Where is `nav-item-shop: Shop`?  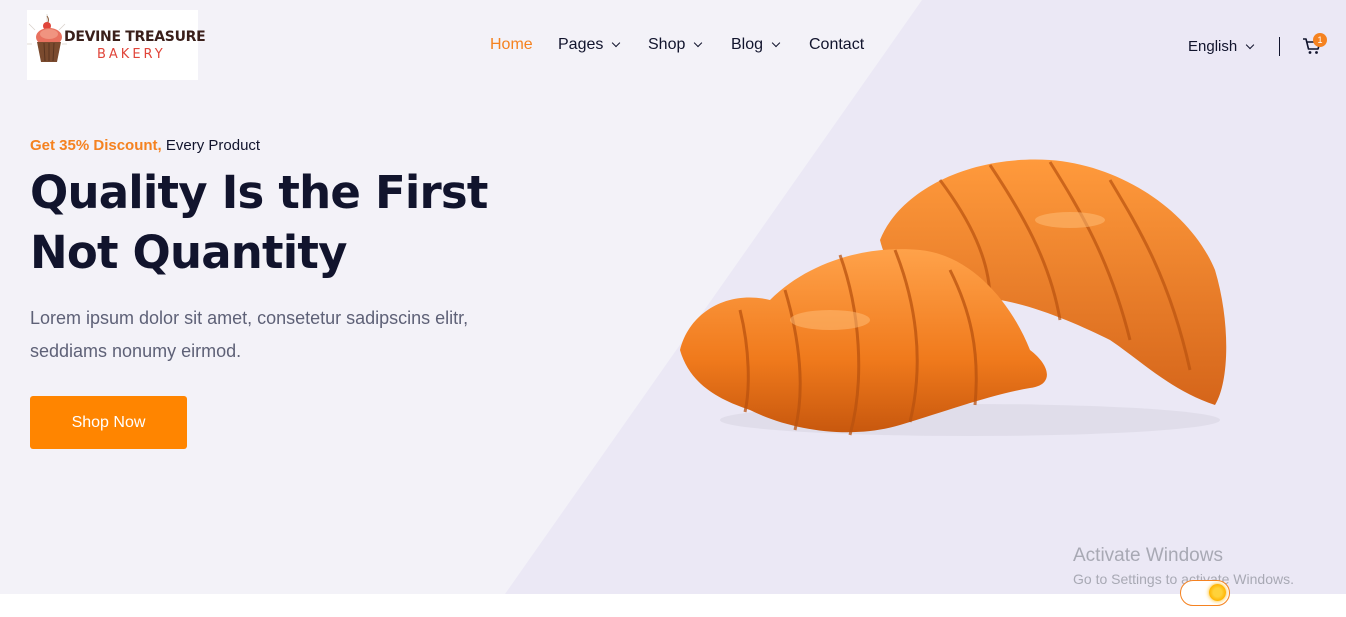
nav-item-shop: Shop is located at coordinates (675, 45).